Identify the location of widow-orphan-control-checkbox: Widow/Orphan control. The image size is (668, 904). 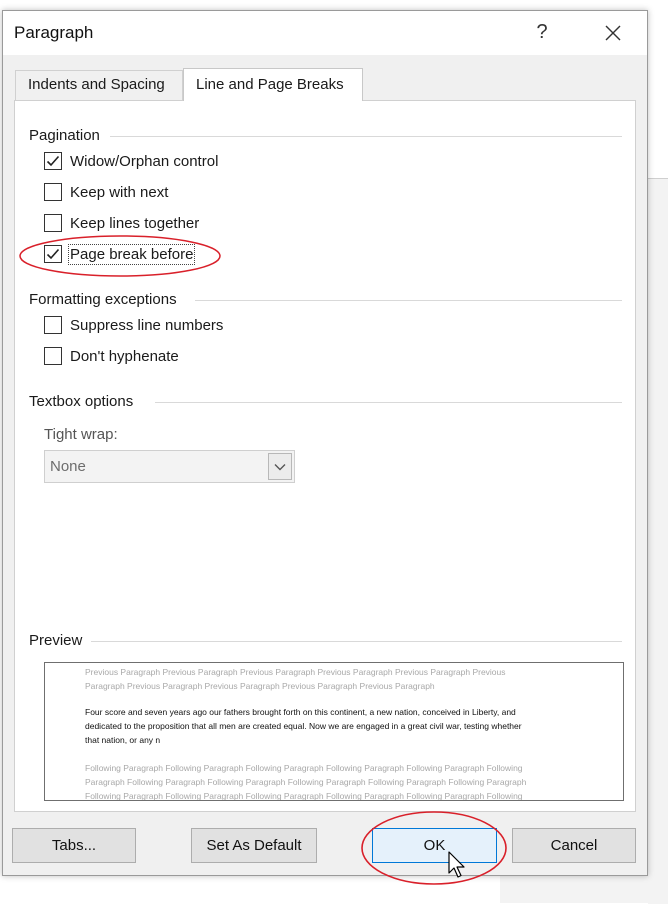
(131, 161).